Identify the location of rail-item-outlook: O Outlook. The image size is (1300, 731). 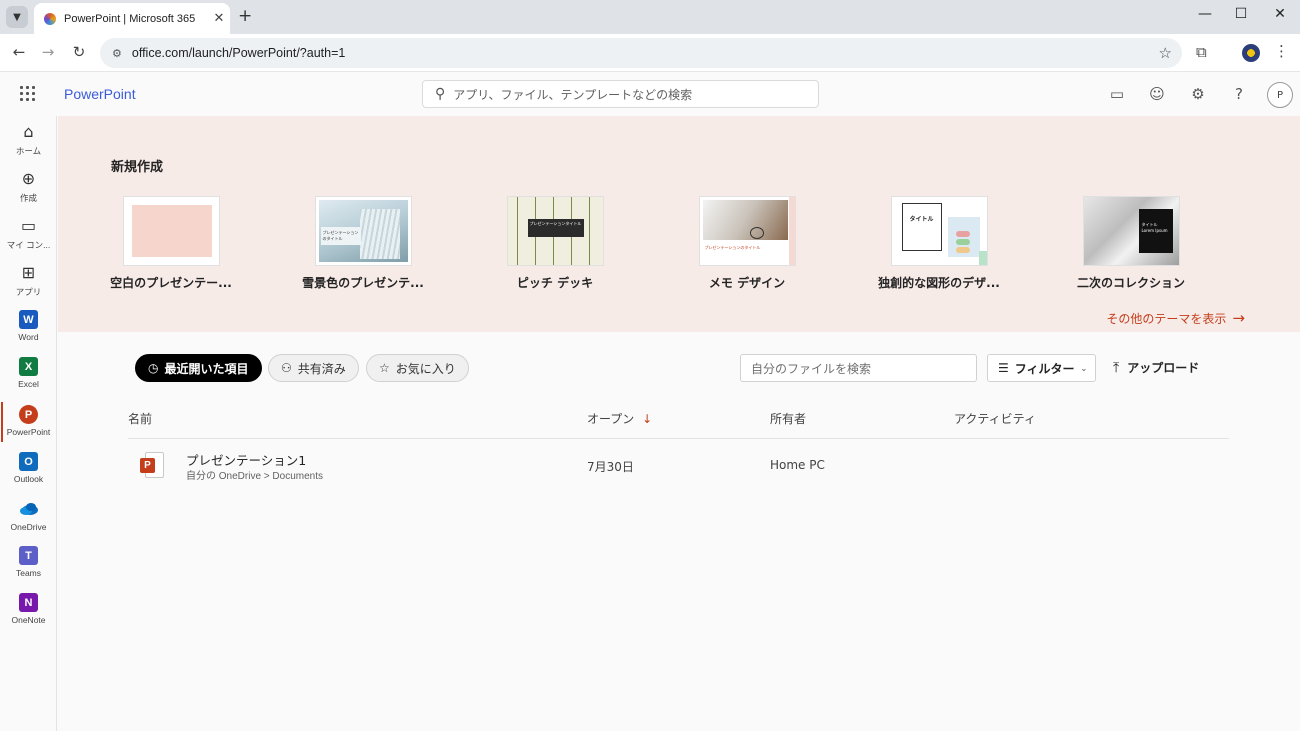
(28, 474).